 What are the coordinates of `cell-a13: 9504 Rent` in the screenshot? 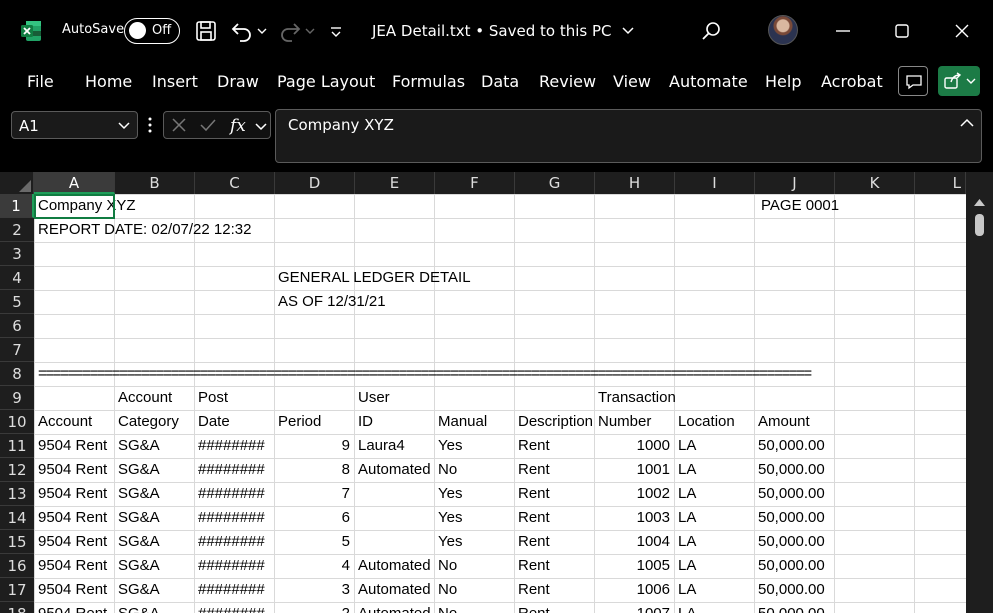 It's located at (76, 494).